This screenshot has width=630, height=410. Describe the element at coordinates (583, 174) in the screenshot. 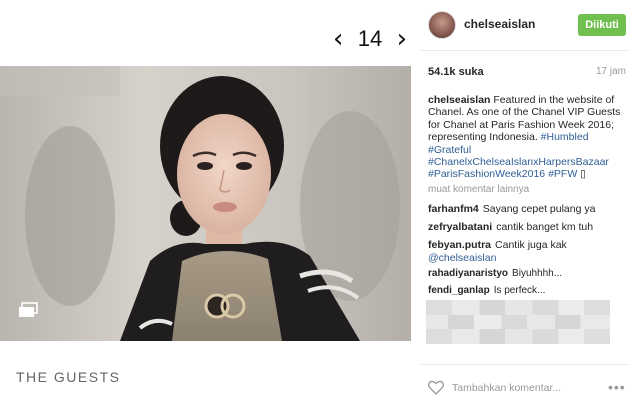

I see `caption-emoji: ▯` at that location.